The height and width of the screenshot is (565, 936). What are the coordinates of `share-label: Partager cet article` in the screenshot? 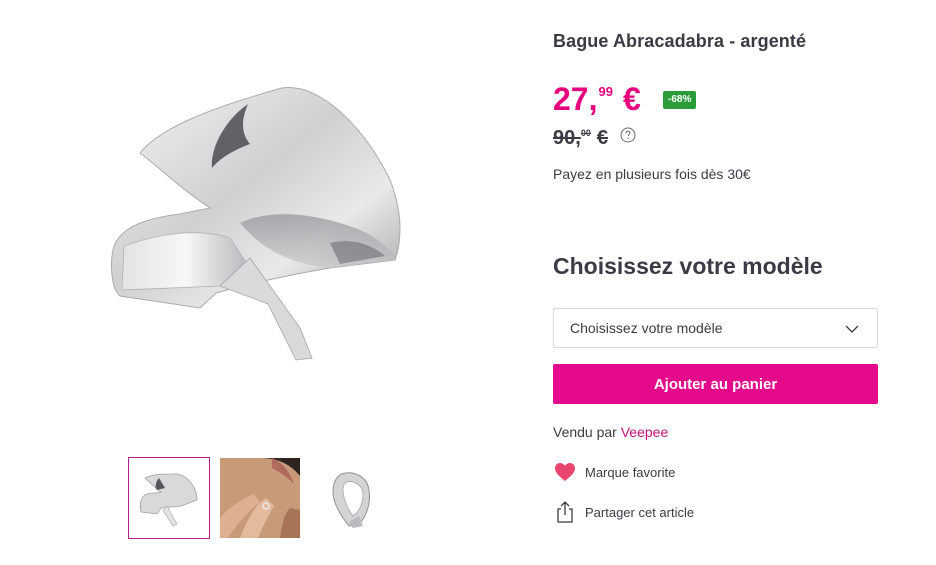 It's located at (640, 512).